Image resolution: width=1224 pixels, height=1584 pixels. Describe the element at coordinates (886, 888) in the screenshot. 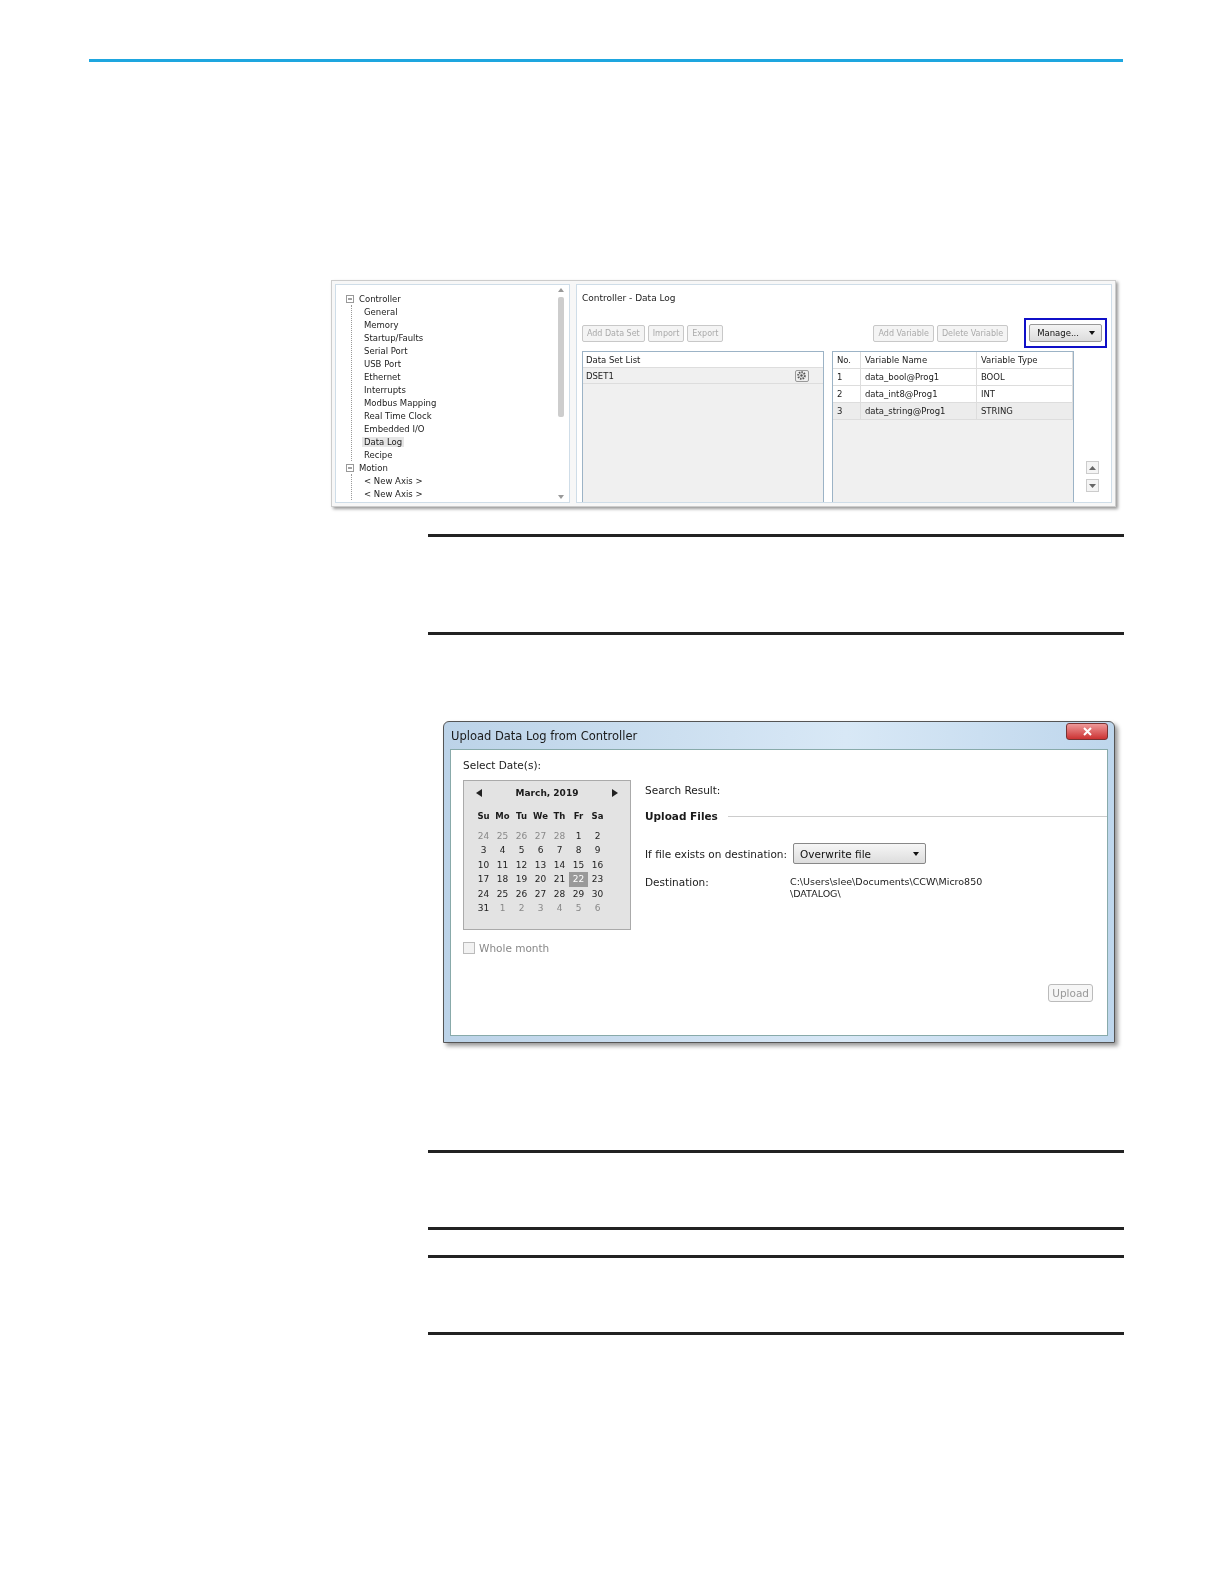

I see `destination-path: C:\Users\slee\Documents\CCW\Micro850 \DATALOG\` at that location.